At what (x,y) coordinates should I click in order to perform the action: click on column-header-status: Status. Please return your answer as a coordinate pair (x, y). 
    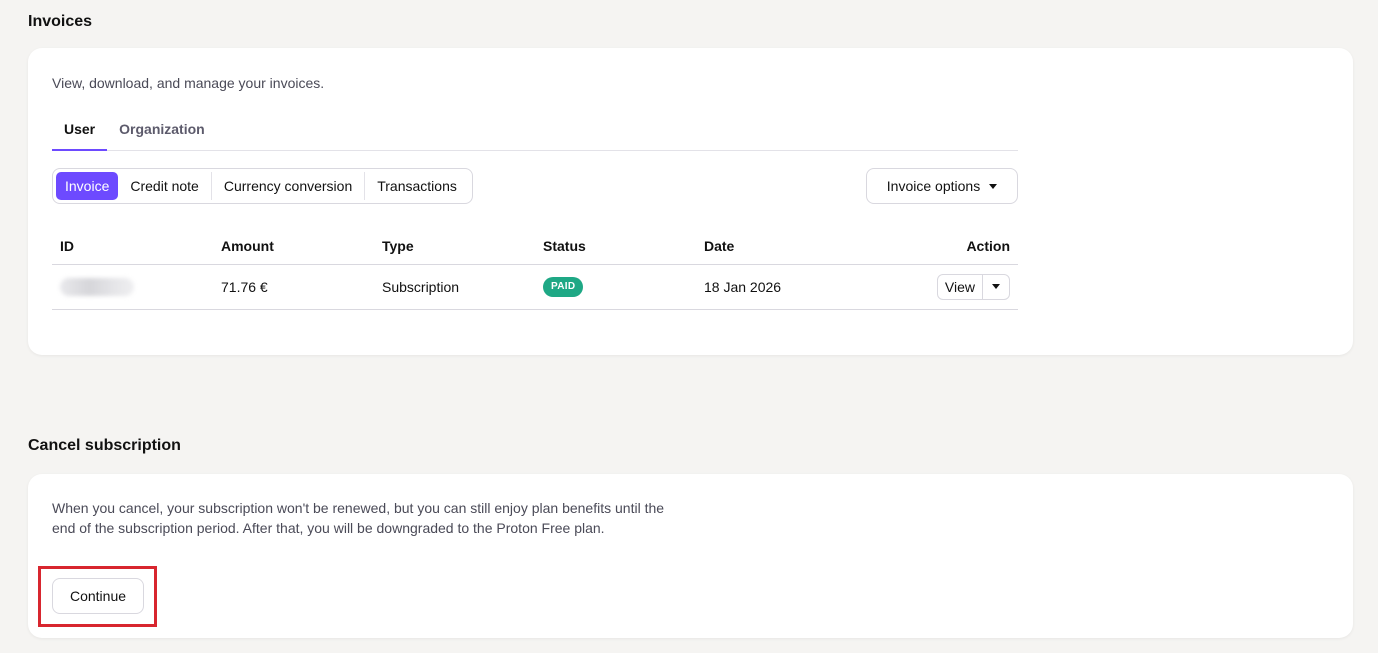
    Looking at the image, I should click on (615, 246).